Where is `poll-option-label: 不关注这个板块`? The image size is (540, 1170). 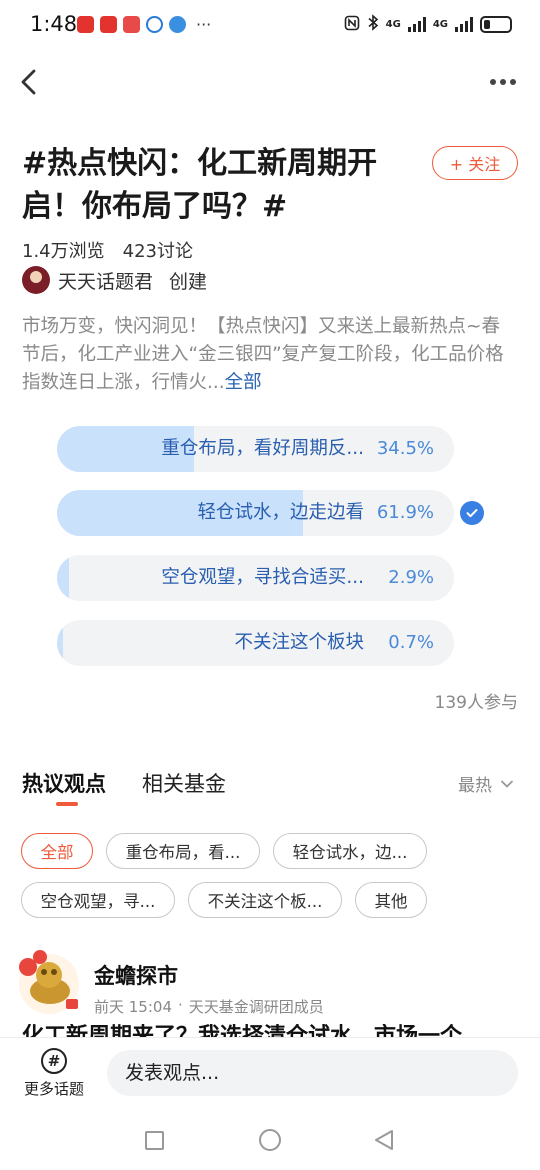
poll-option-label: 不关注这个板块 is located at coordinates (299, 642).